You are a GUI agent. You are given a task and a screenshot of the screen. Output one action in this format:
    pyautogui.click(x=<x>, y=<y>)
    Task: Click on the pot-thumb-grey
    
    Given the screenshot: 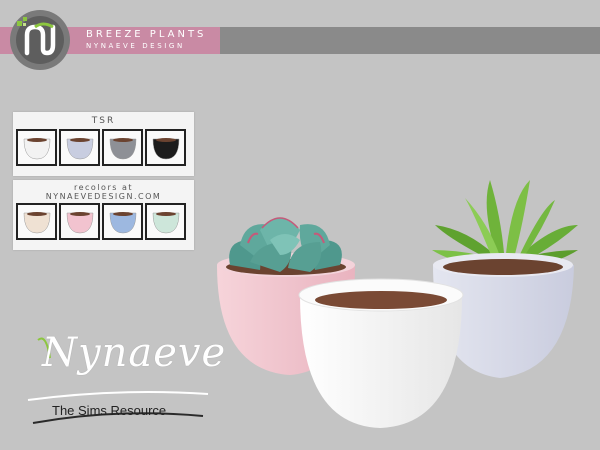 What is the action you would take?
    pyautogui.click(x=122, y=148)
    